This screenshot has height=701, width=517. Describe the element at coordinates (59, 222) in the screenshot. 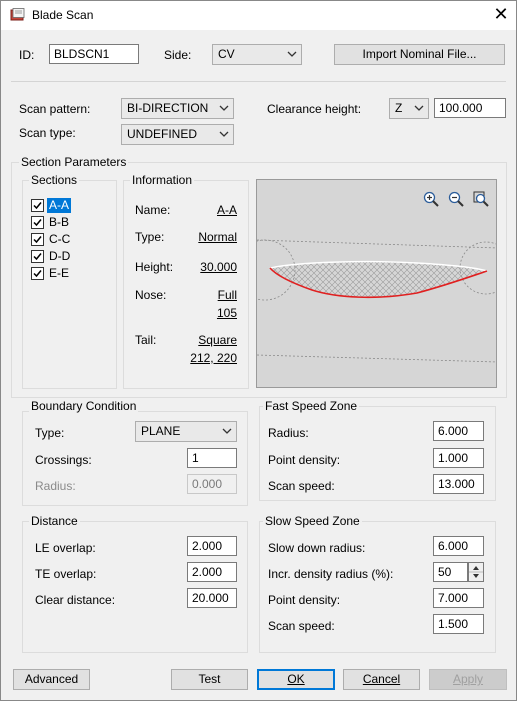

I see `section-item-b-b: B-B` at that location.